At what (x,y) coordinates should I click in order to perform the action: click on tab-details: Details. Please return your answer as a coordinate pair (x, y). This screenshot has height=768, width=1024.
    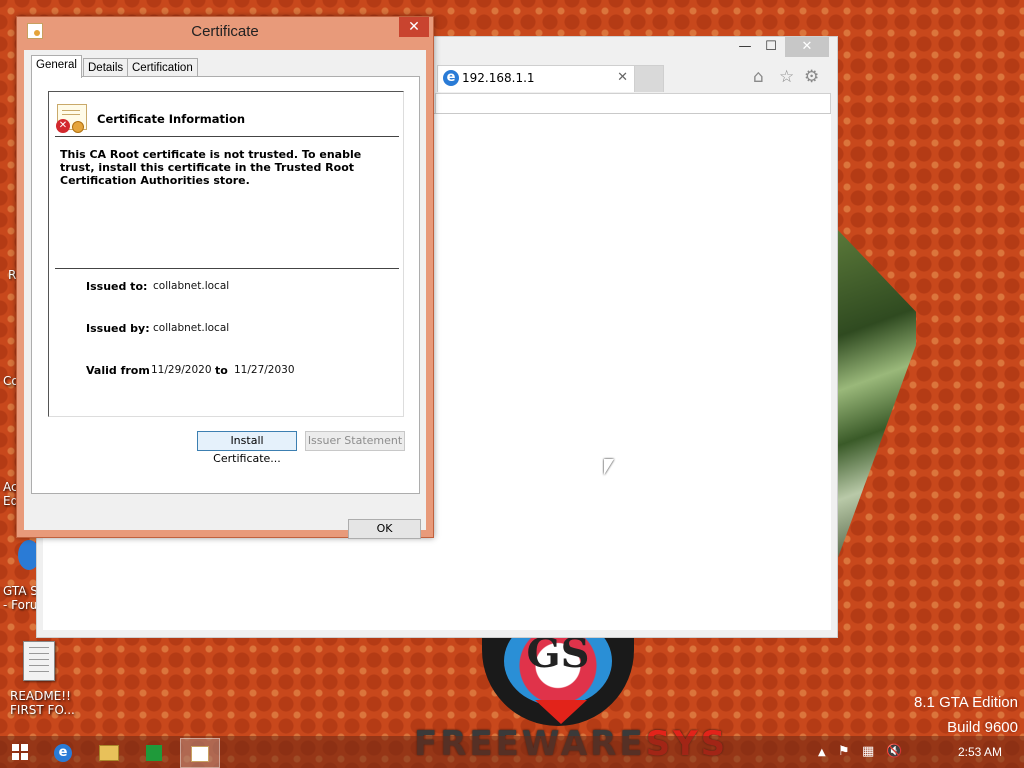
    Looking at the image, I should click on (106, 67).